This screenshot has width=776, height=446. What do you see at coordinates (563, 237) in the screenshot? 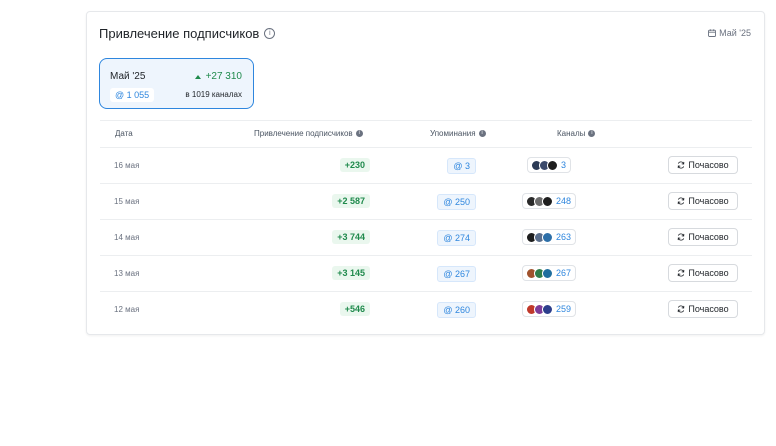
I see `row-channels-count: 263` at bounding box center [563, 237].